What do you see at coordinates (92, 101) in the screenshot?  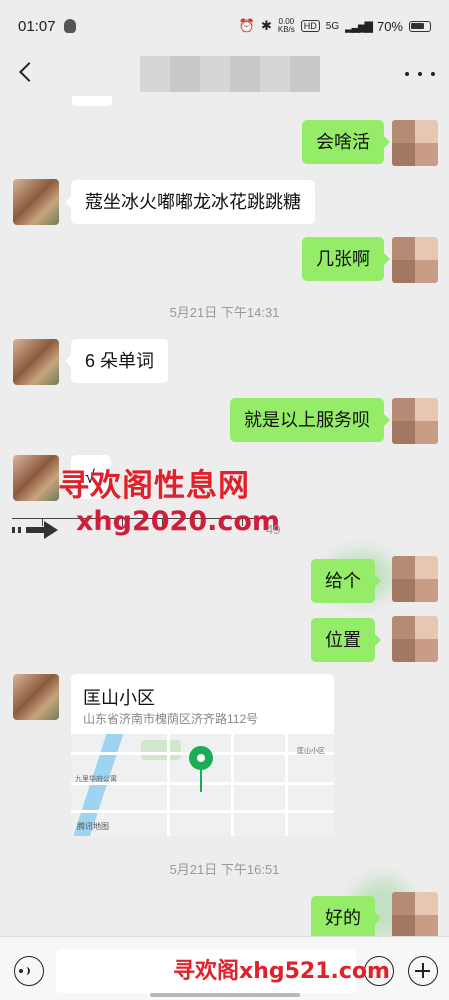 I see `partial-bubble-top` at bounding box center [92, 101].